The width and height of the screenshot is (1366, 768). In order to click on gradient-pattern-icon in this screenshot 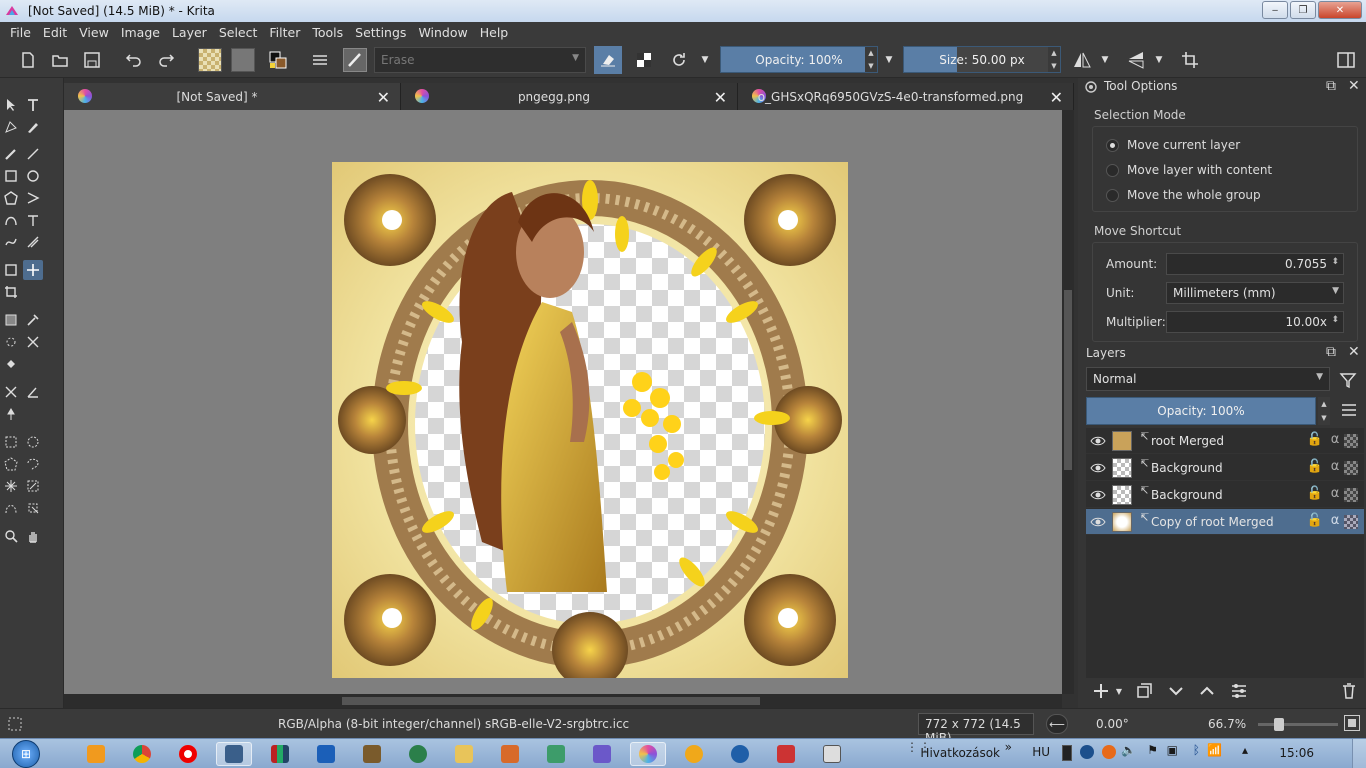, I will do `click(210, 60)`.